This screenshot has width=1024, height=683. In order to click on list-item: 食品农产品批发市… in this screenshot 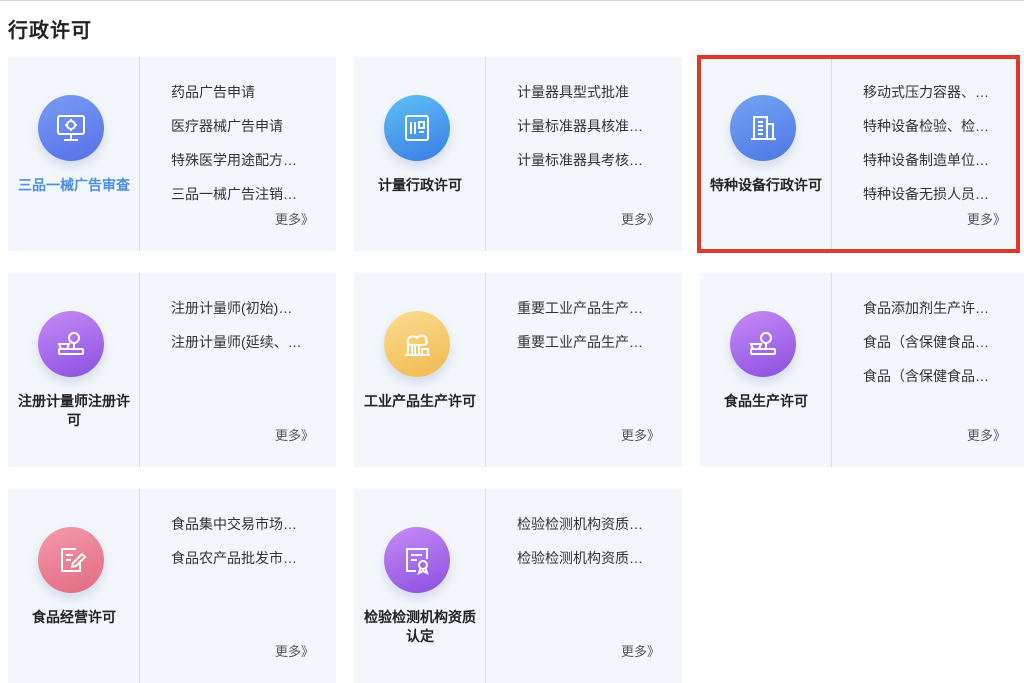, I will do `click(246, 558)`.